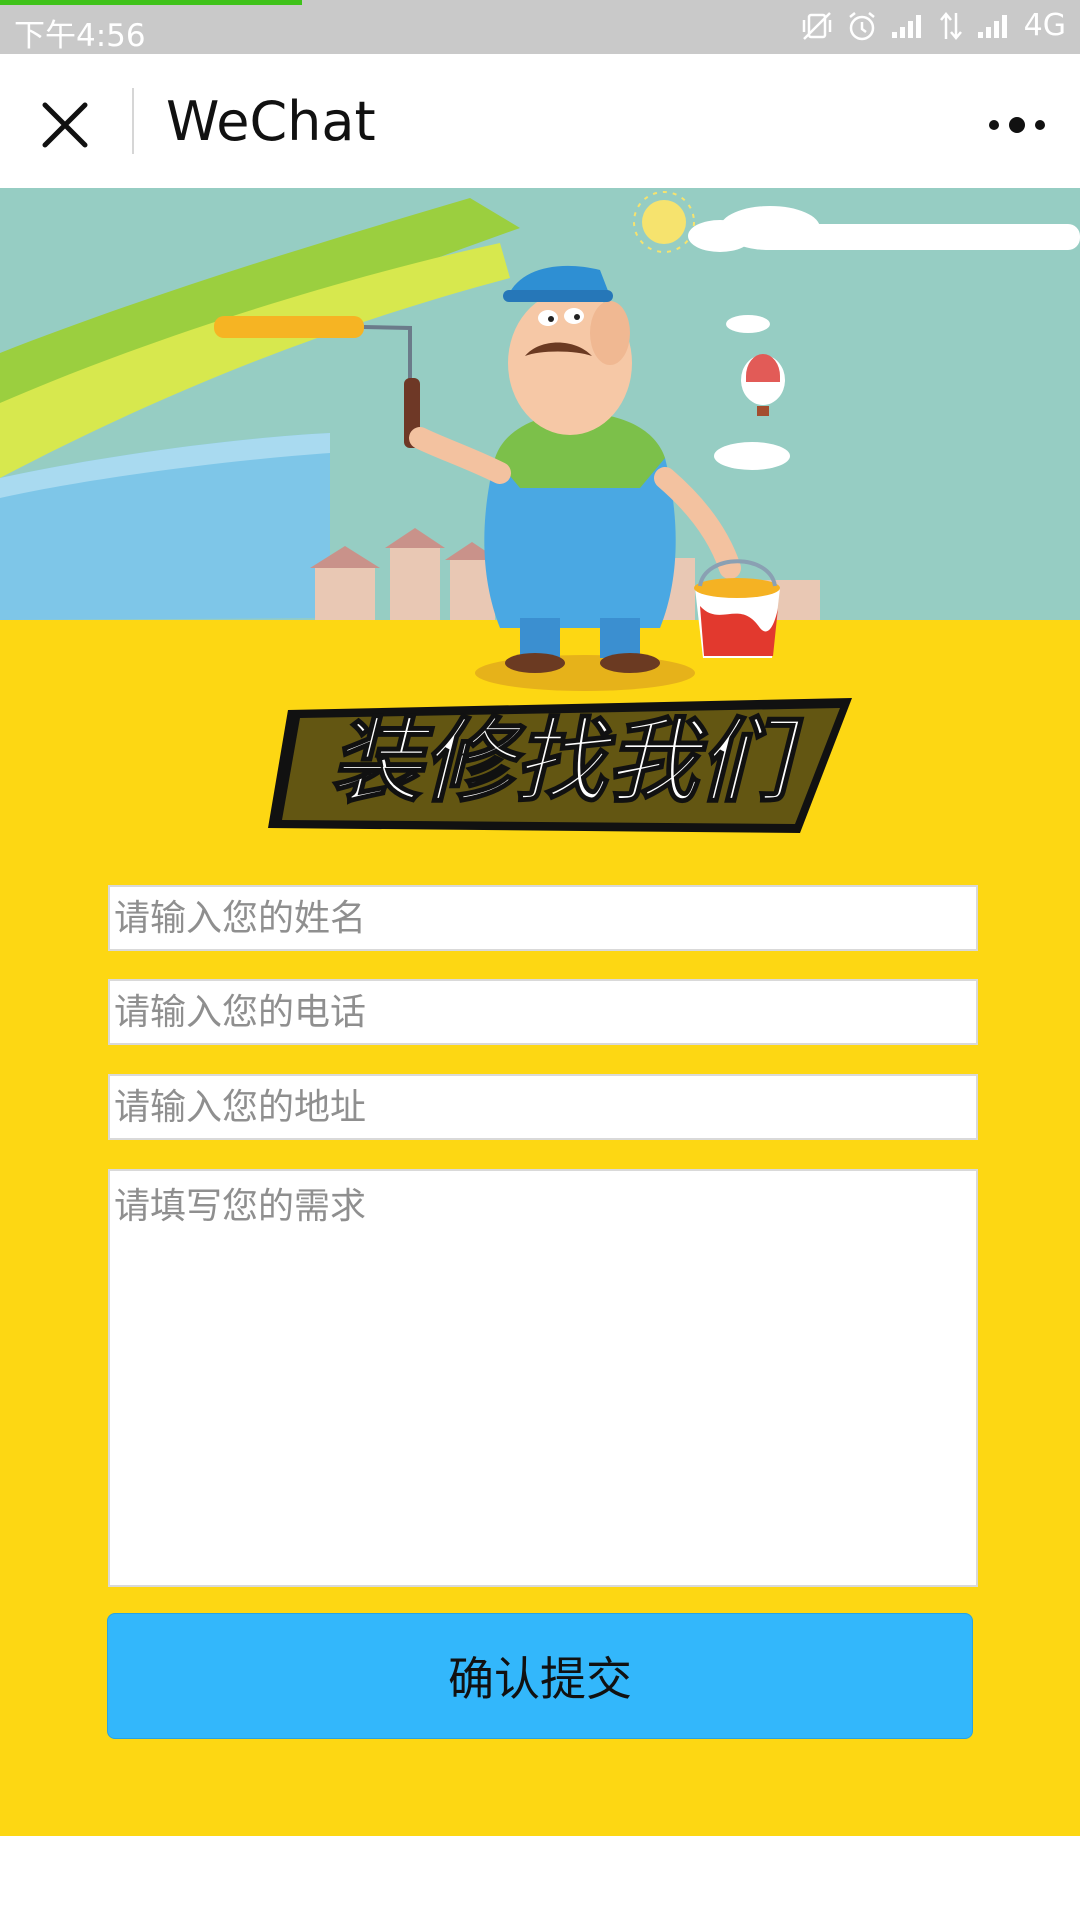  Describe the element at coordinates (540, 121) in the screenshot. I see `nav-bar: WeChat` at that location.